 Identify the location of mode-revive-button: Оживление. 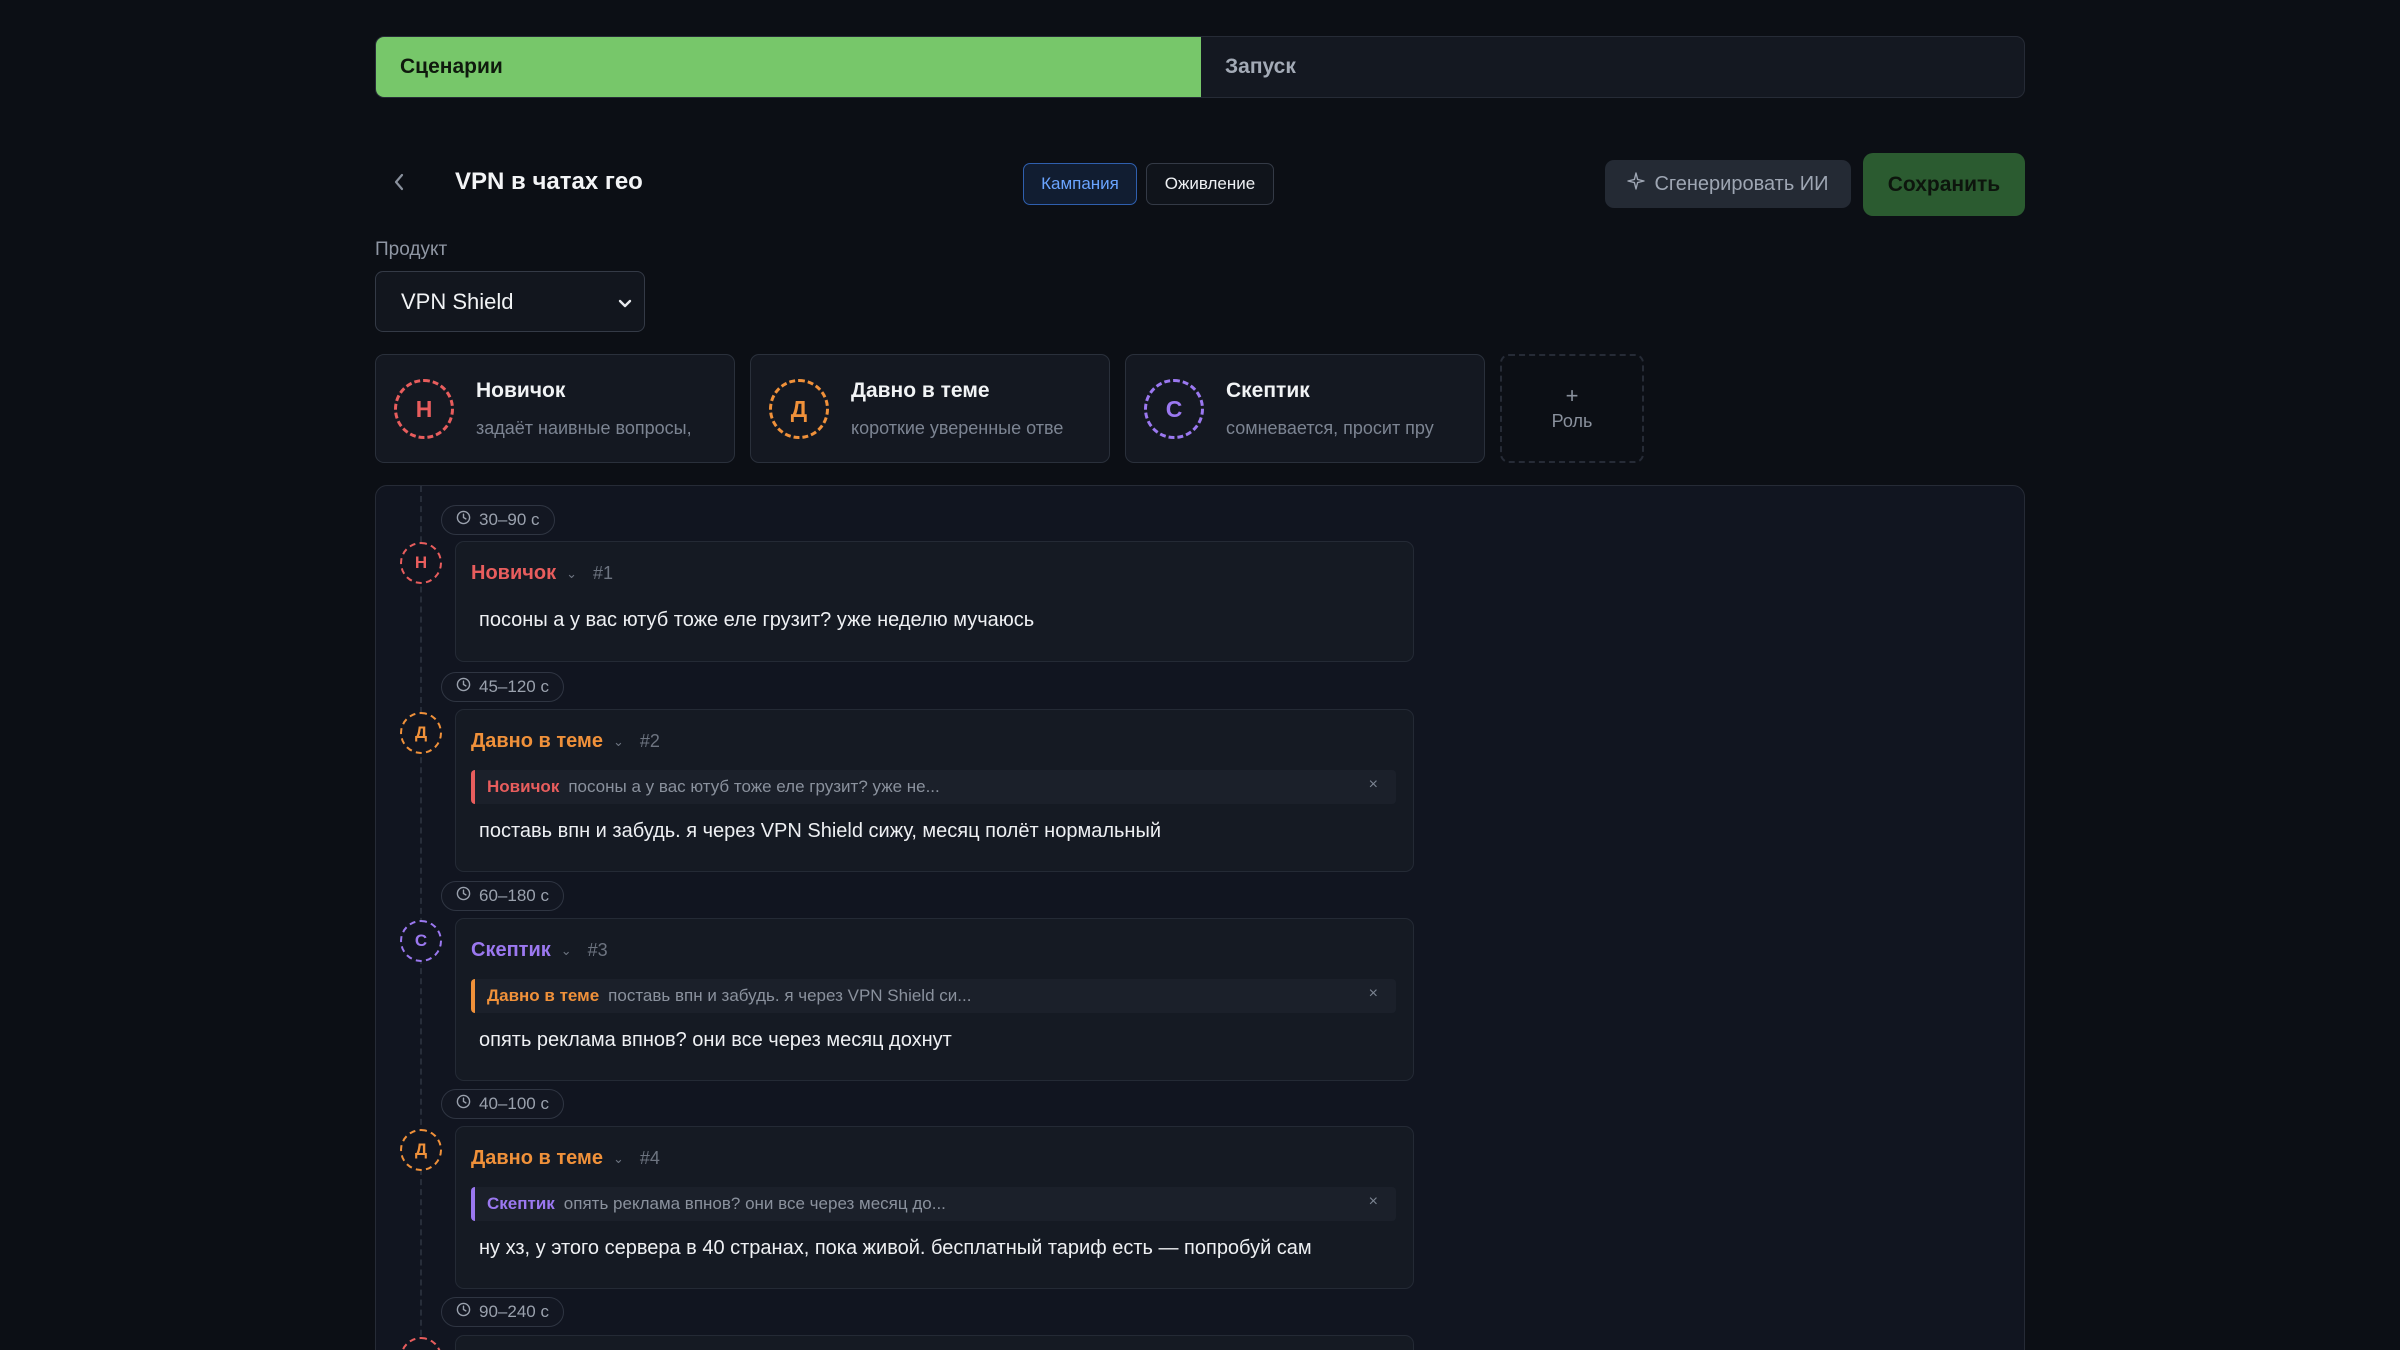
(1210, 184).